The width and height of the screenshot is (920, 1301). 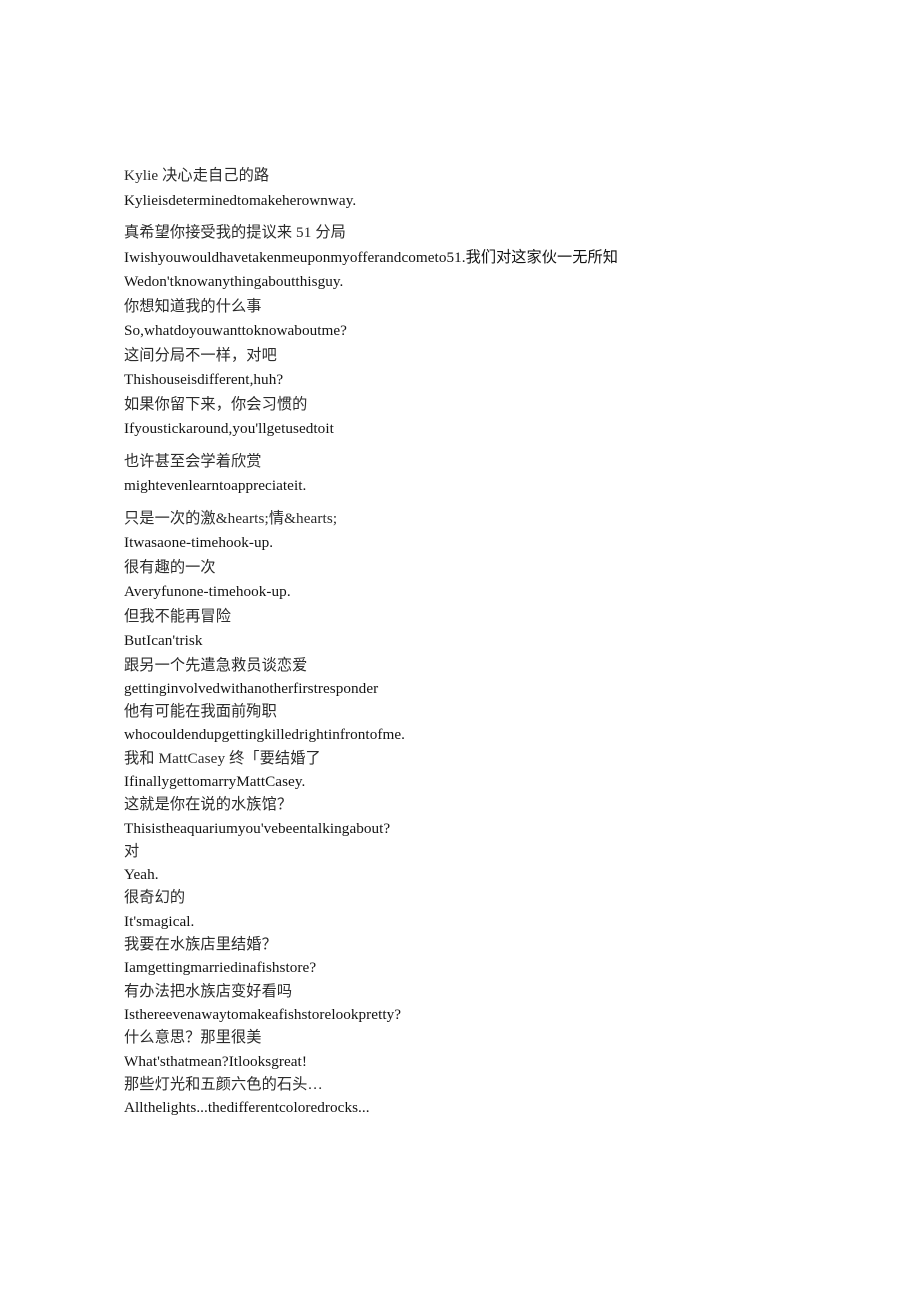 What do you see at coordinates (454, 909) in the screenshot?
I see `subtitle-block: 很奇幻的 It'smagical.` at bounding box center [454, 909].